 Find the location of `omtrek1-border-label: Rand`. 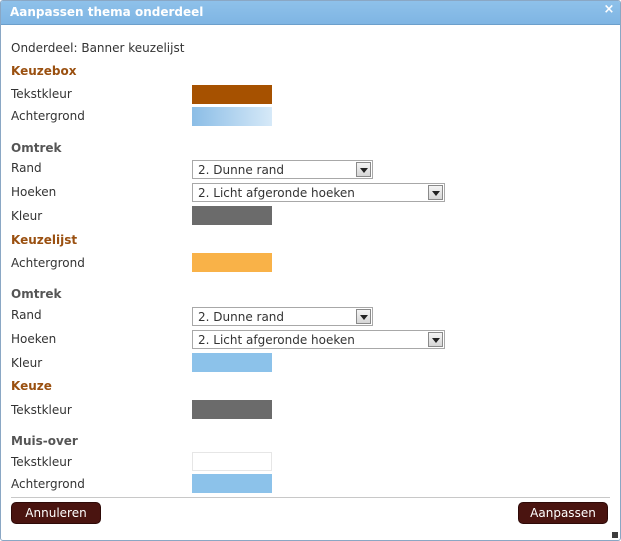

omtrek1-border-label: Rand is located at coordinates (26, 168).